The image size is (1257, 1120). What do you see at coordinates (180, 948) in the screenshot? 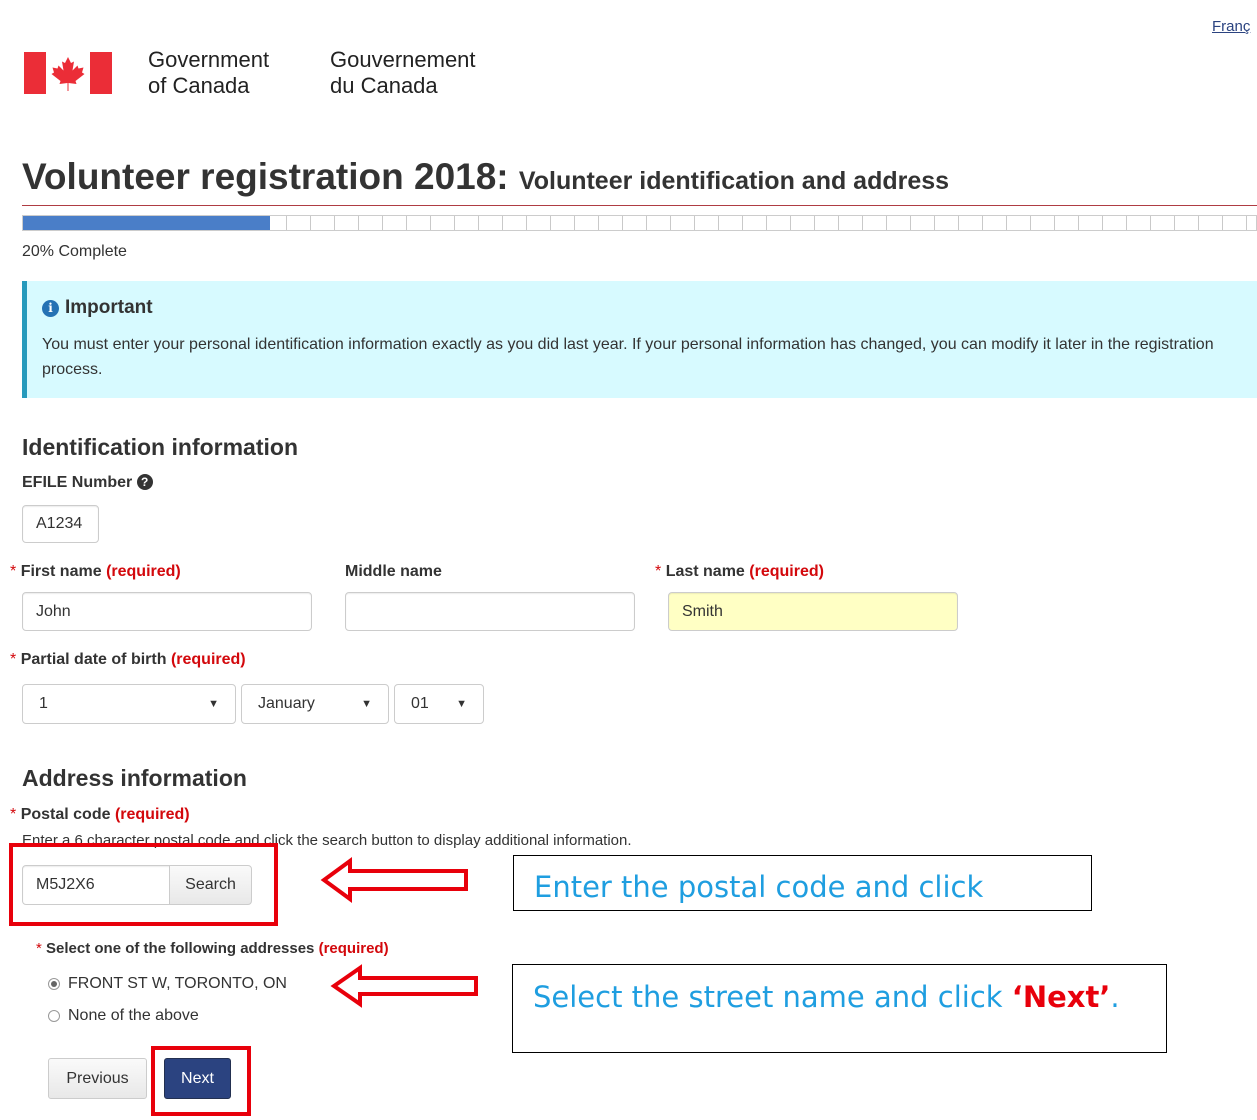
I see `address-select-label-text: Select one of the following addresses` at bounding box center [180, 948].